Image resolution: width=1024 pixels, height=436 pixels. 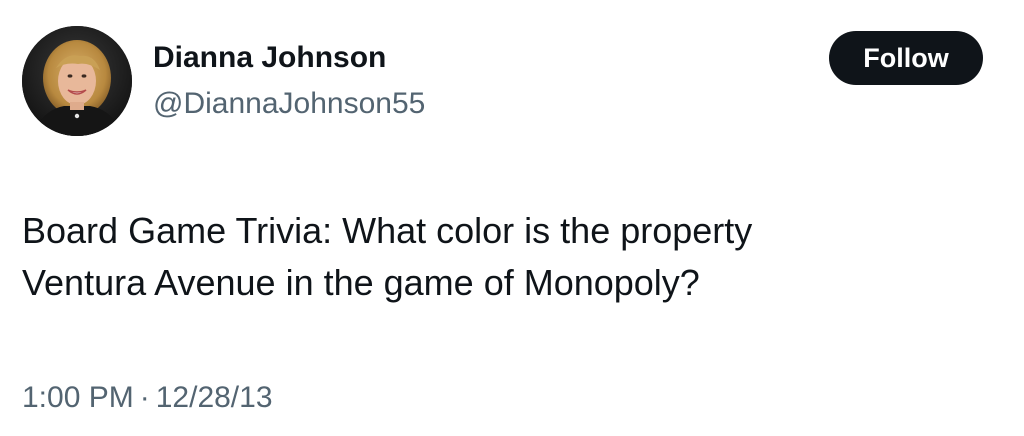 I want to click on tweet-text-line: Ventura Avenue in the game of Monopoly?, so click(x=361, y=282).